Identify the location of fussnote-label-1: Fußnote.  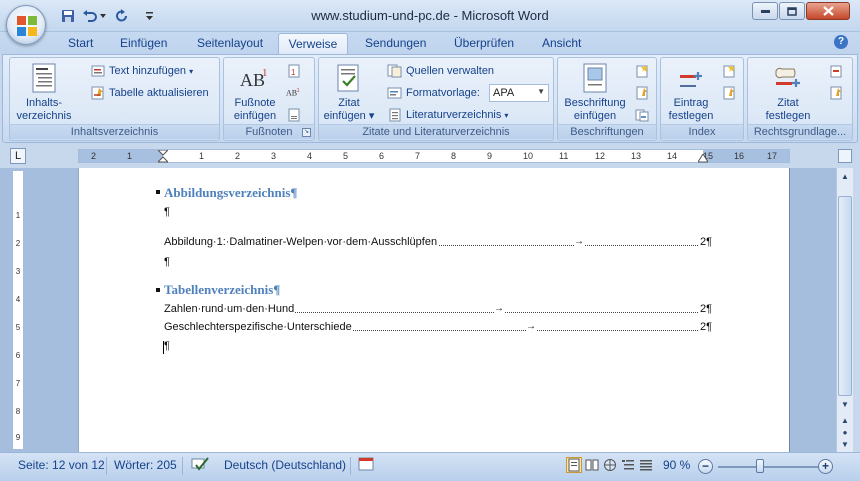
(255, 103).